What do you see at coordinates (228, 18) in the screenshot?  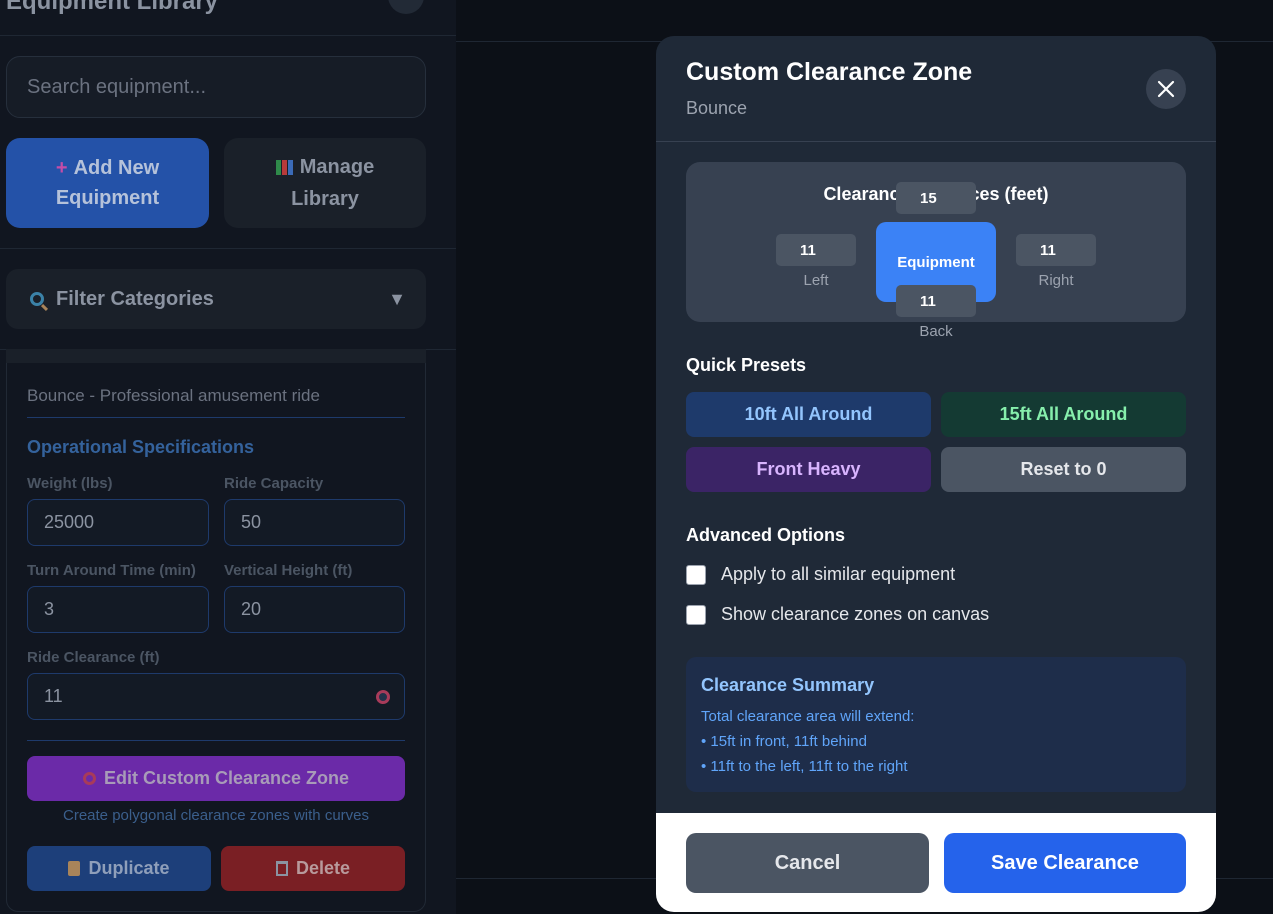 I see `sidebar-header: Equipment Library` at bounding box center [228, 18].